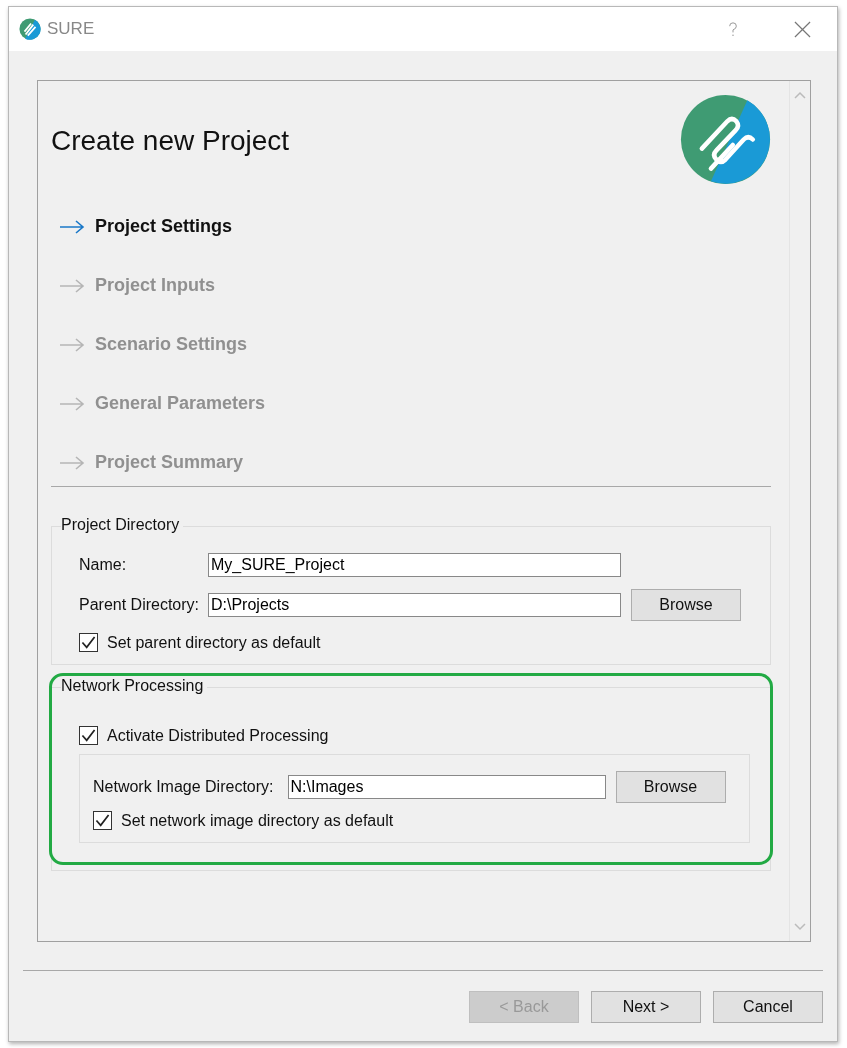  What do you see at coordinates (768, 1007) in the screenshot?
I see `wizard-button: Cancel` at bounding box center [768, 1007].